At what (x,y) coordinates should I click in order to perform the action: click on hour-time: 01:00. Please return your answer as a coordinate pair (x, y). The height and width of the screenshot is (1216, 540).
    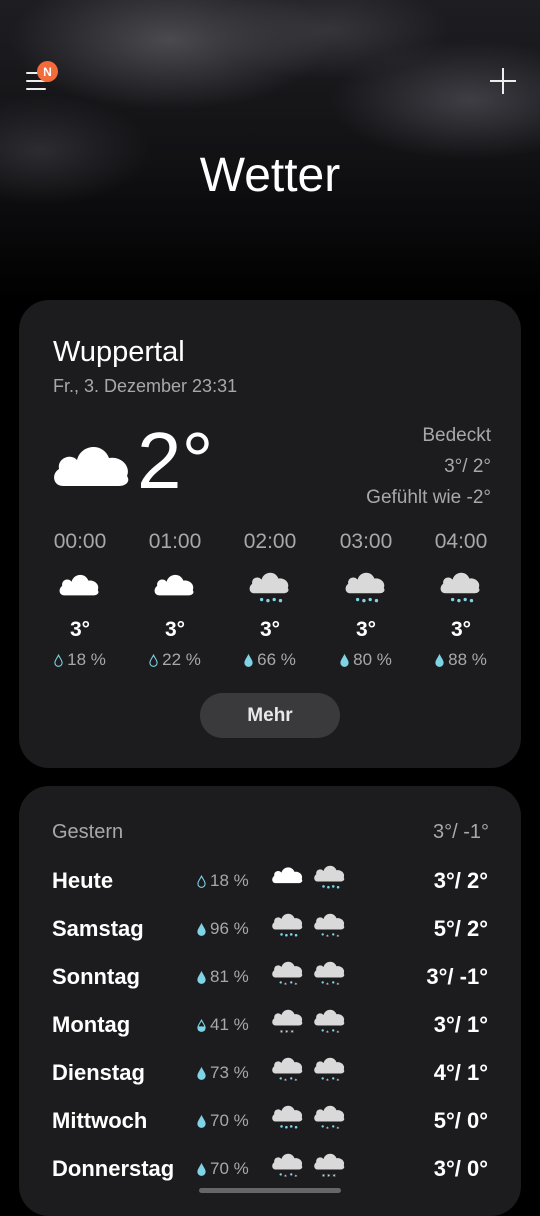
    Looking at the image, I should click on (175, 541).